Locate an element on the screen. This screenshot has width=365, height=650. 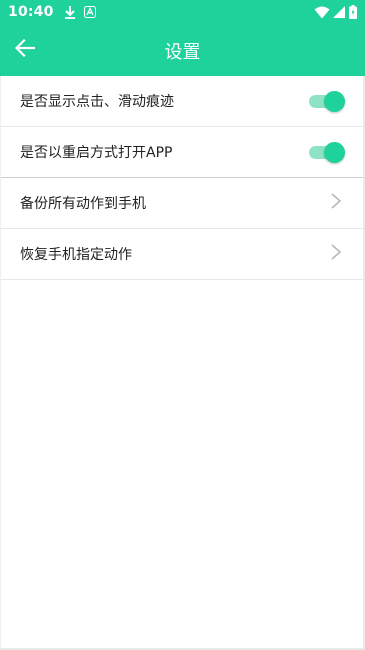
content-border-left is located at coordinates (0, 363).